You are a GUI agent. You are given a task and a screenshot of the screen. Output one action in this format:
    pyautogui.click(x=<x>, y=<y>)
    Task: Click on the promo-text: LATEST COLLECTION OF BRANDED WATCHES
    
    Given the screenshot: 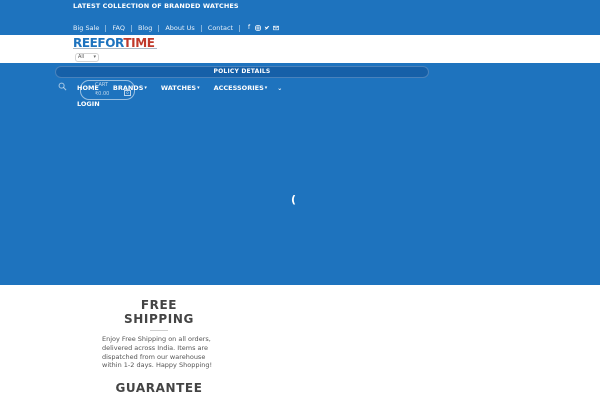 What is the action you would take?
    pyautogui.click(x=156, y=6)
    